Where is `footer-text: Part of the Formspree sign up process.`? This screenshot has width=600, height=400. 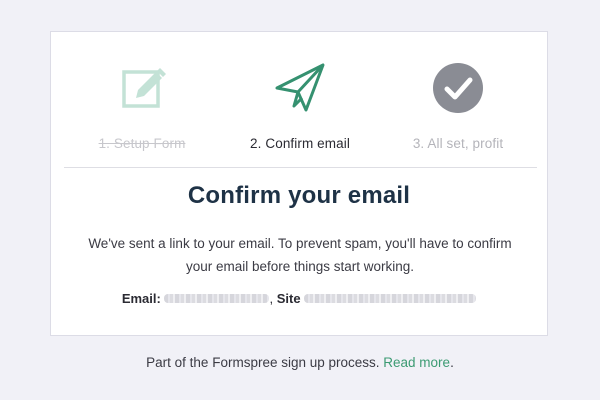 footer-text: Part of the Formspree sign up process. is located at coordinates (263, 362).